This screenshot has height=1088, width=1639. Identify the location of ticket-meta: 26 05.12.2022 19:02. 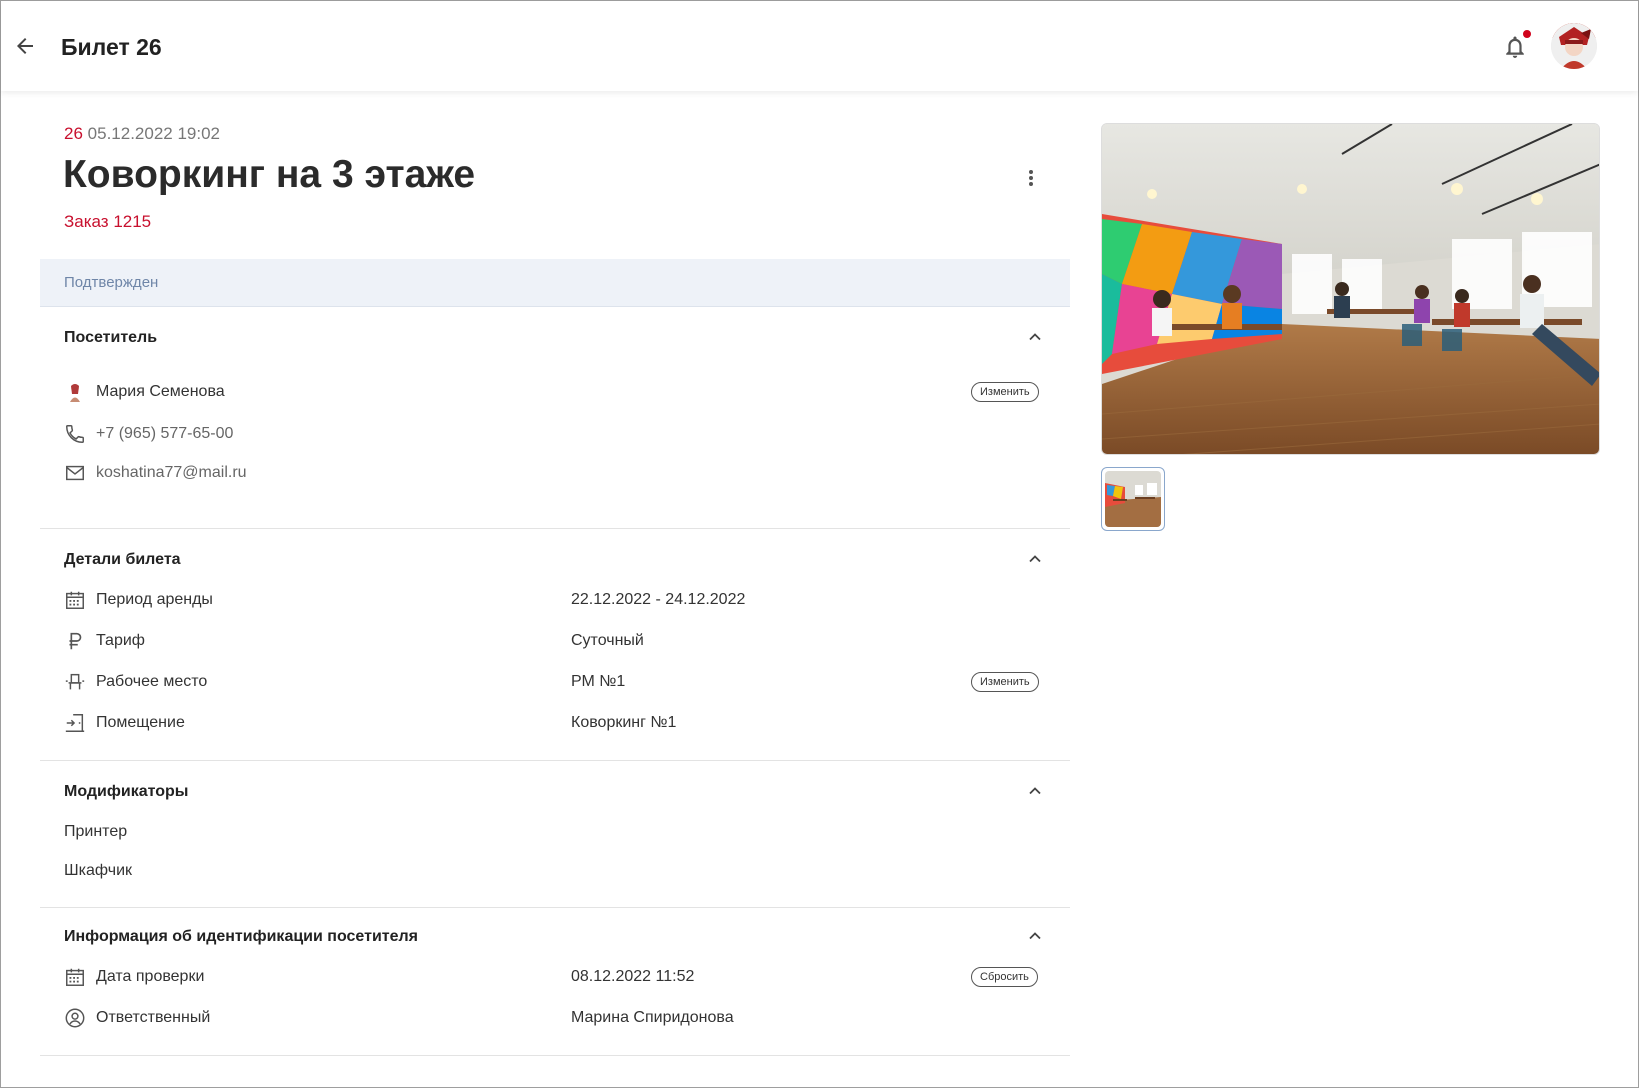
(142, 134).